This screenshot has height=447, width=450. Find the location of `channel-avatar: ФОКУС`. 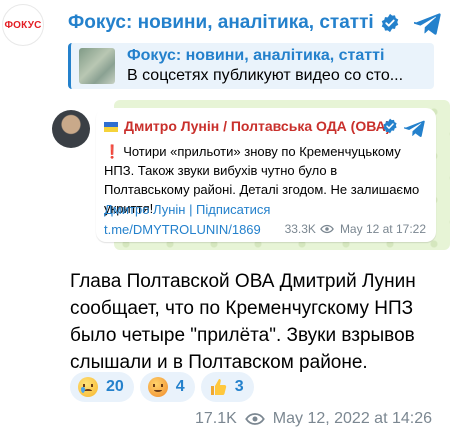

channel-avatar: ФОКУС is located at coordinates (23, 25).